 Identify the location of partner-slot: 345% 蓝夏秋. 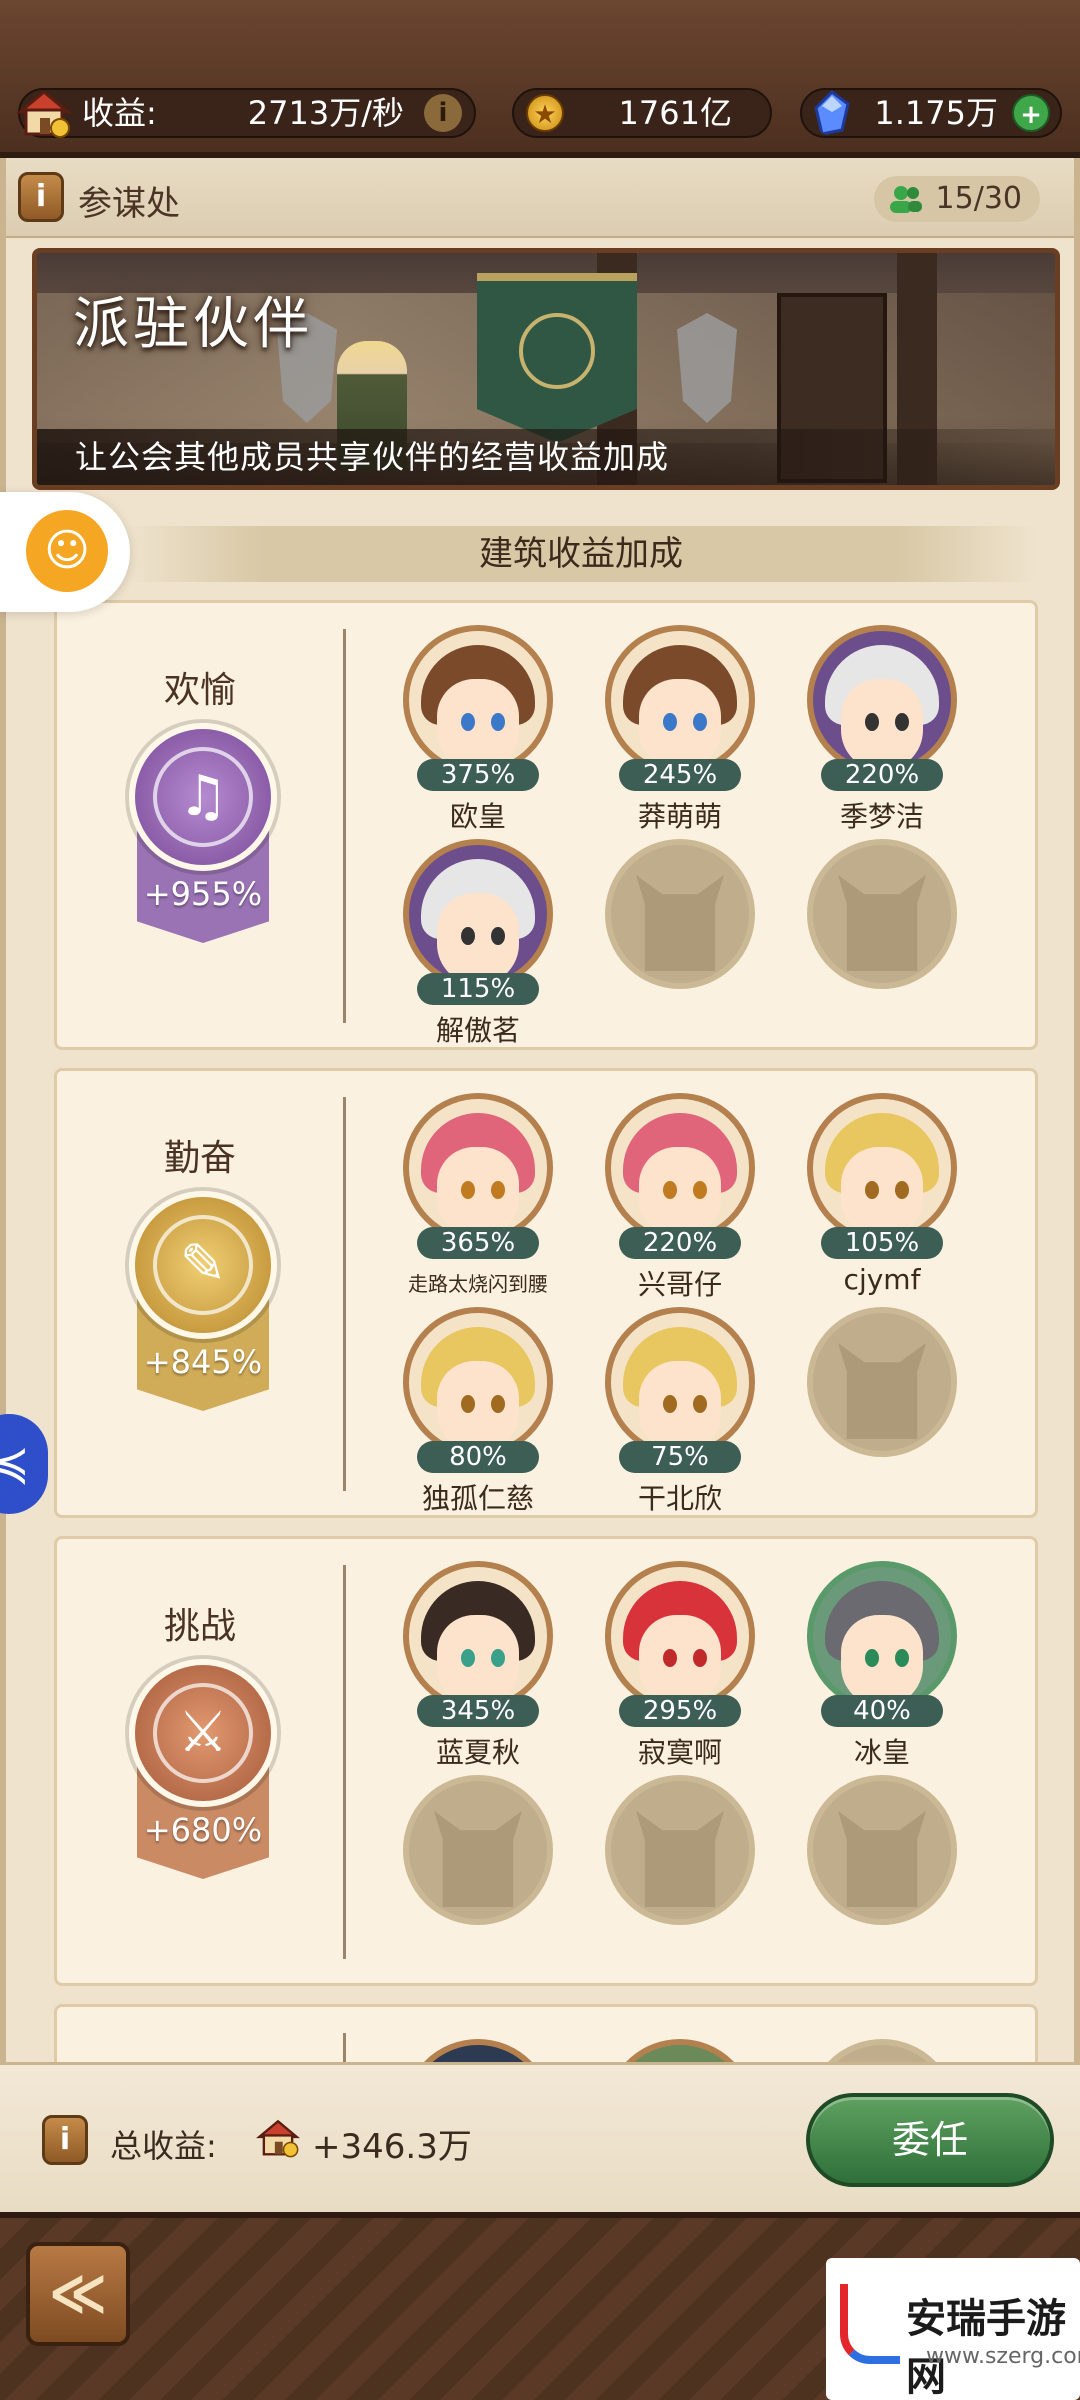
(478, 1665).